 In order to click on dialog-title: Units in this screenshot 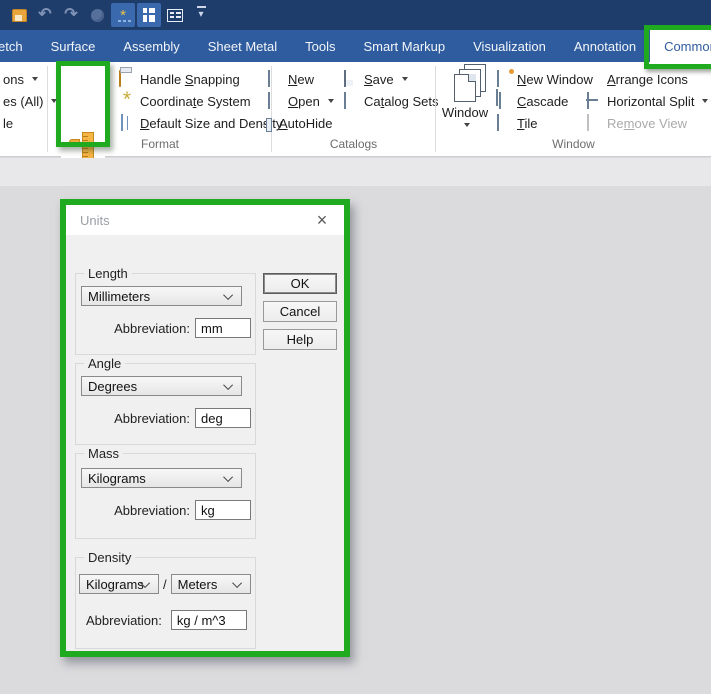, I will do `click(95, 220)`.